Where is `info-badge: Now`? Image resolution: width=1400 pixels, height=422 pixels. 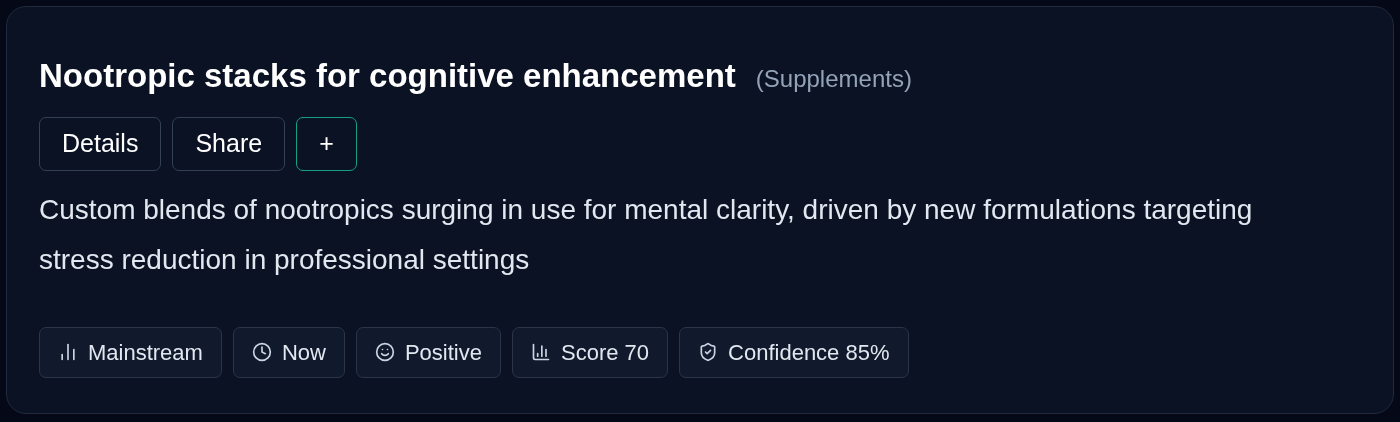 info-badge: Now is located at coordinates (288, 352).